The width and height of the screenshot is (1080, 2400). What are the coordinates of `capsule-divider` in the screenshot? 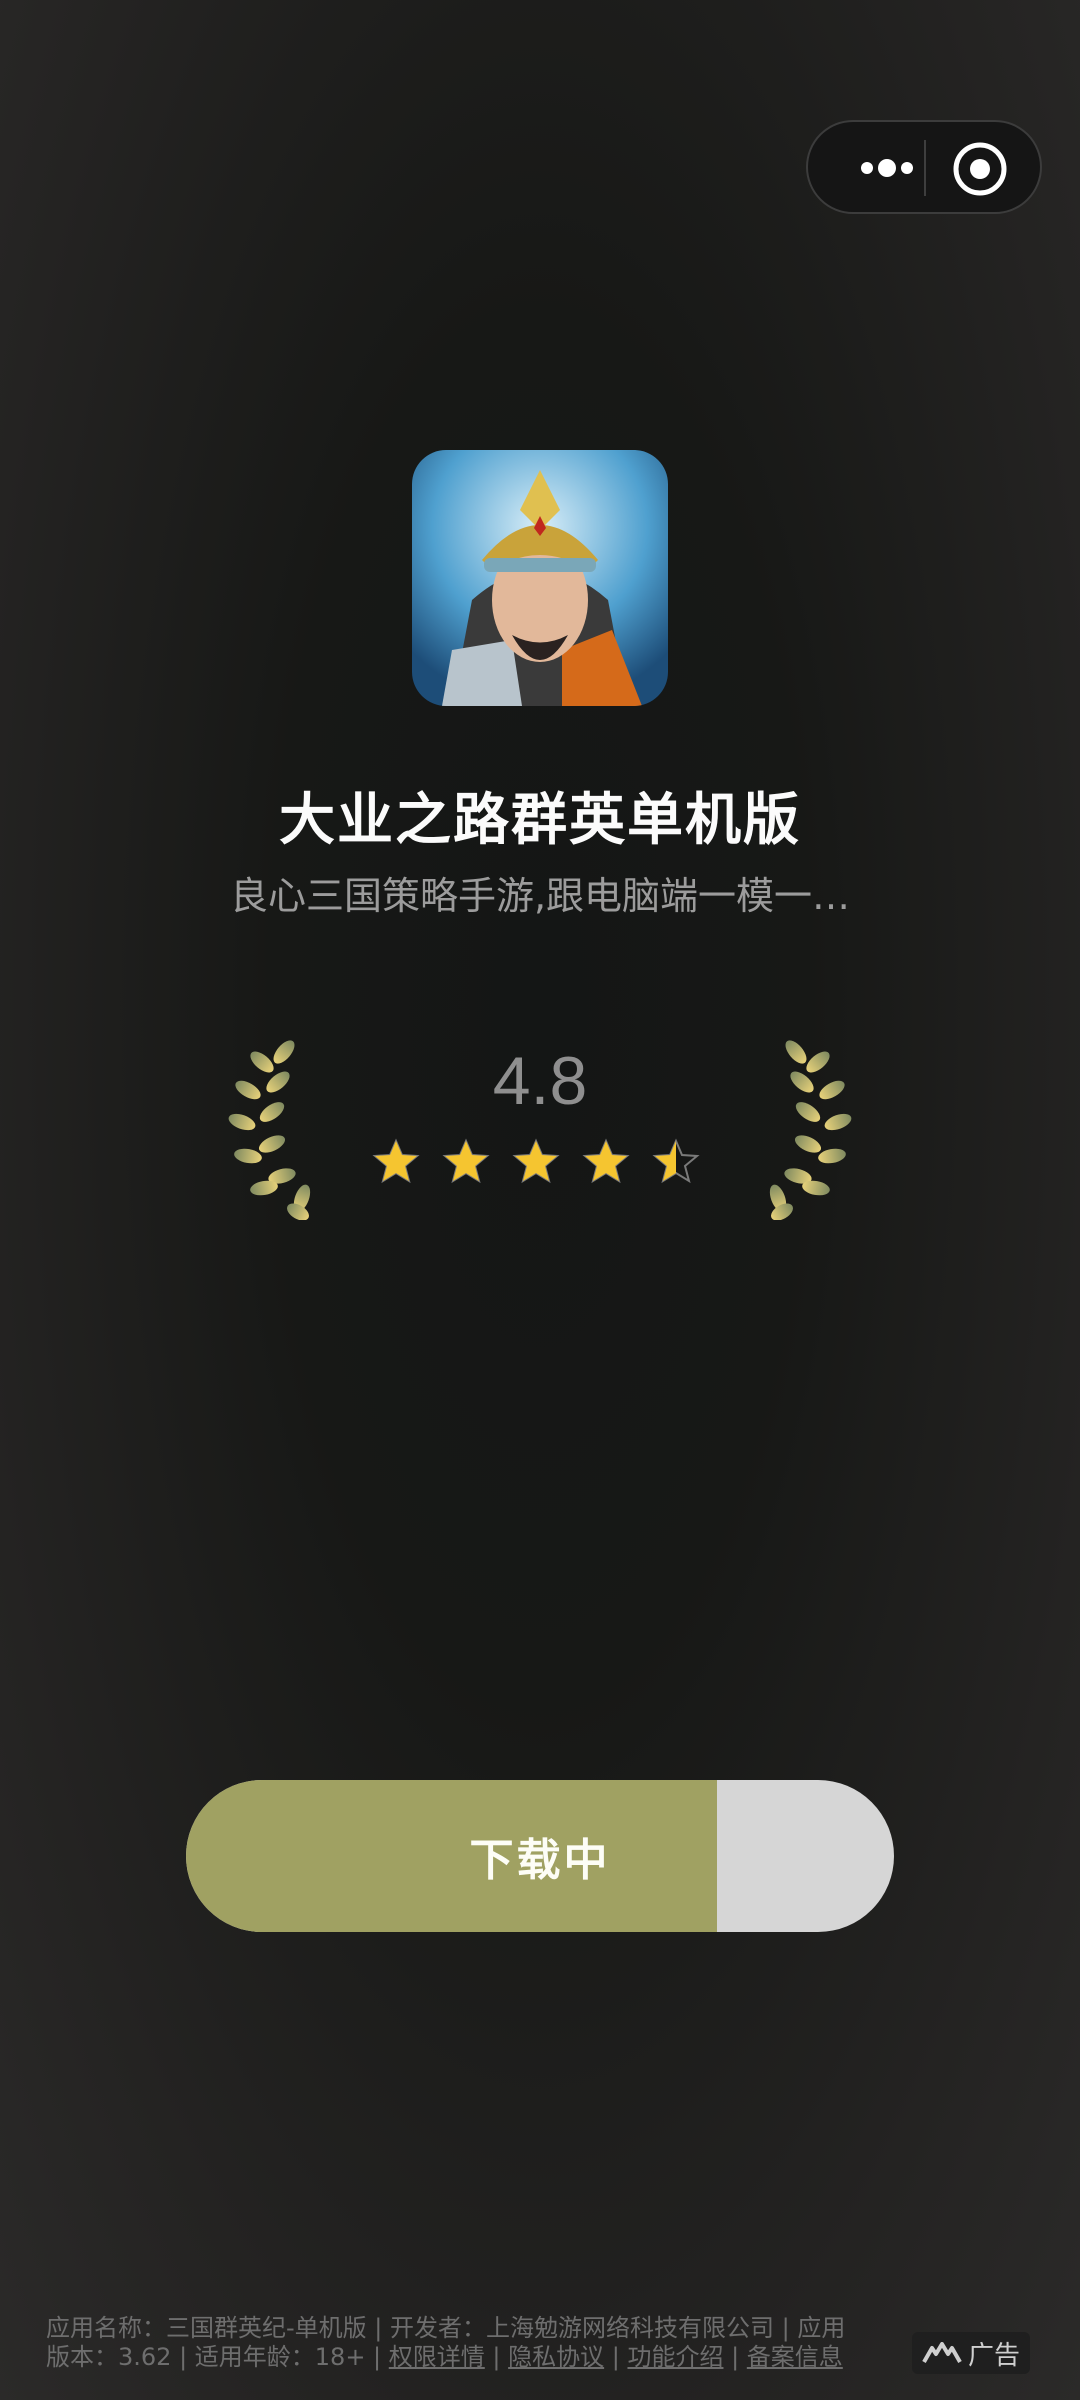 It's located at (925, 168).